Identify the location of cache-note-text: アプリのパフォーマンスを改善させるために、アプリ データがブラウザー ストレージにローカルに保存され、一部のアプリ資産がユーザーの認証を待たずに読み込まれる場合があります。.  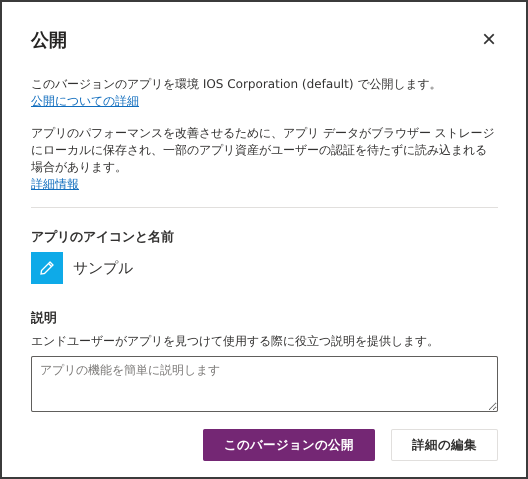
(263, 150).